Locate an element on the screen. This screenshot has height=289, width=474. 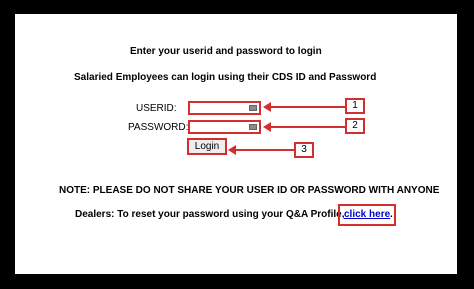
instruction-heading: Enter your userid and password to login is located at coordinates (226, 51).